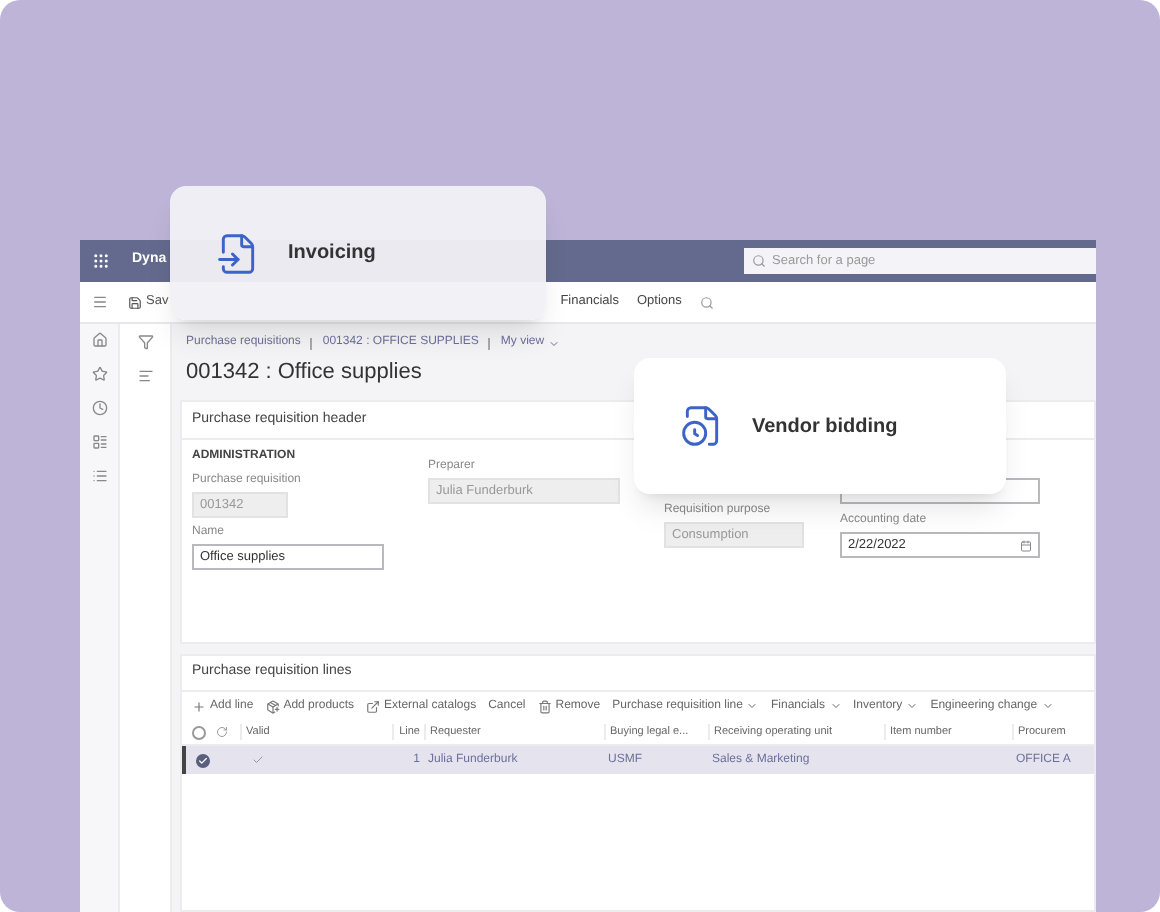  I want to click on lines-icon, so click(145, 376).